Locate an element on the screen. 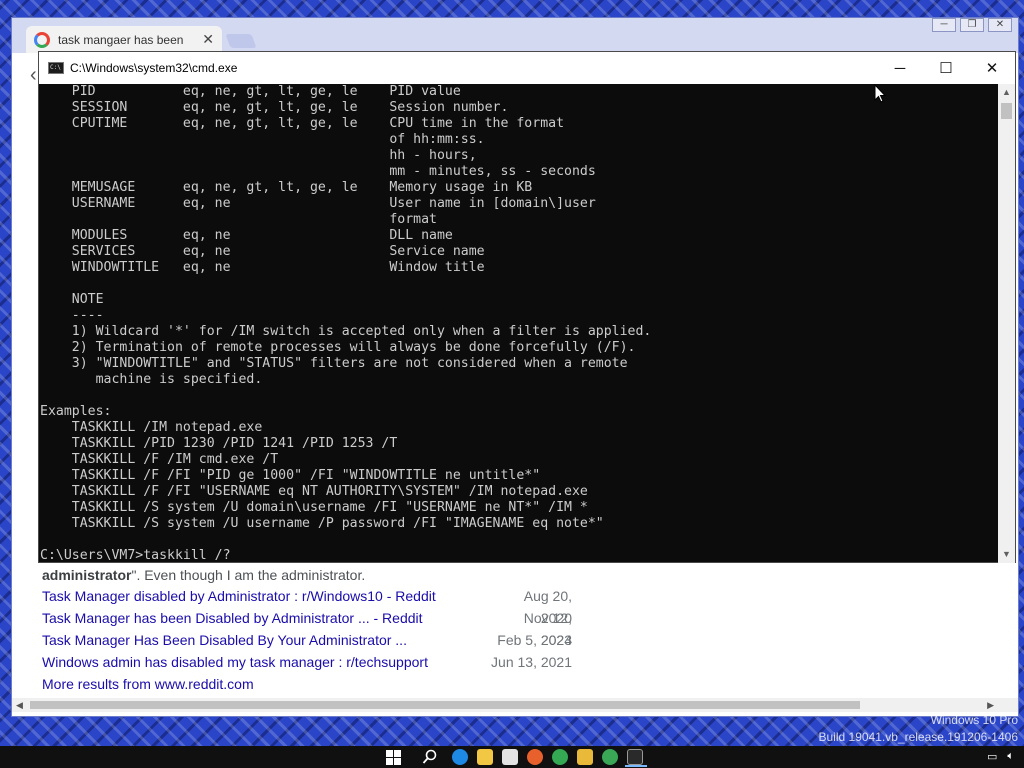 This screenshot has height=768, width=1024. console-line: mm - minutes, ss - seconds is located at coordinates (318, 171).